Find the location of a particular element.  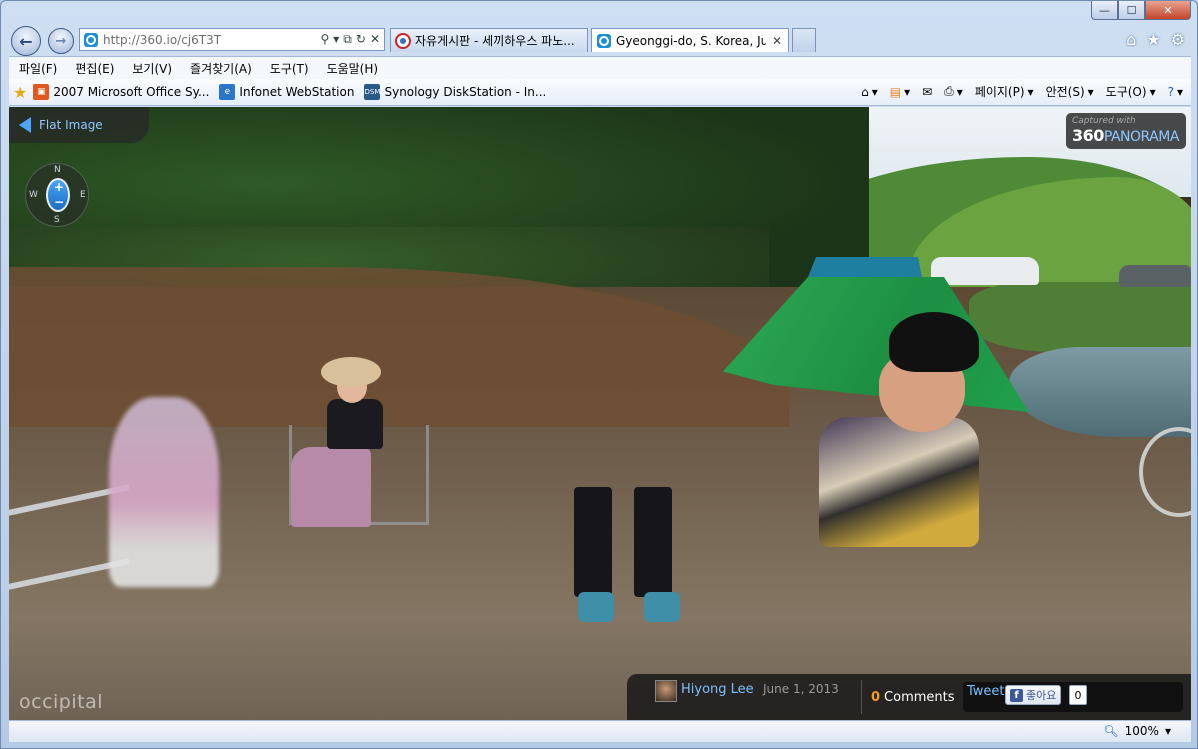

refresh-icon: ↻ is located at coordinates (361, 39).